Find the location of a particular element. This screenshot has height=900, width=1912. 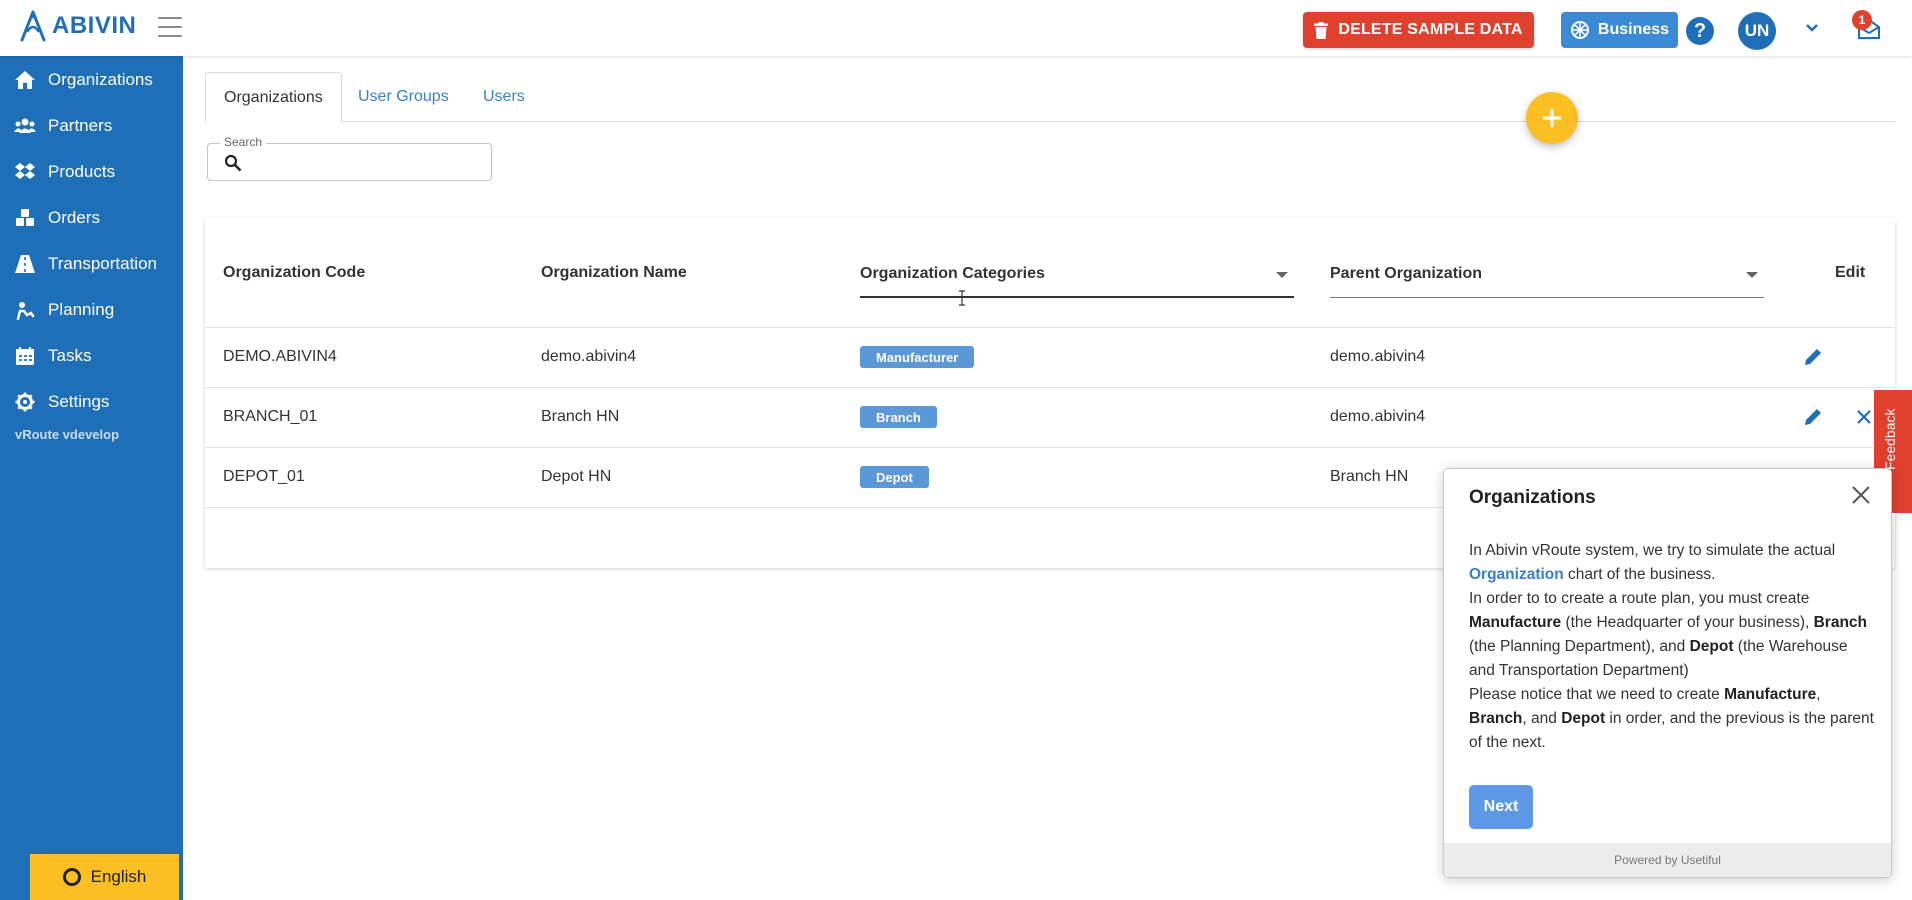

road-icon is located at coordinates (25, 264).